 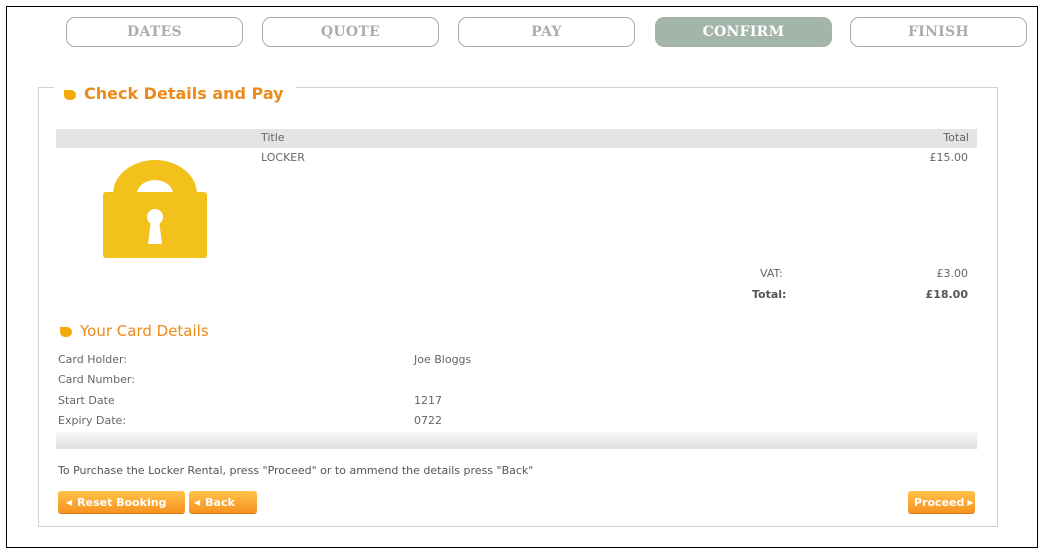 I want to click on order-table-header: Title Total, so click(x=516, y=138).